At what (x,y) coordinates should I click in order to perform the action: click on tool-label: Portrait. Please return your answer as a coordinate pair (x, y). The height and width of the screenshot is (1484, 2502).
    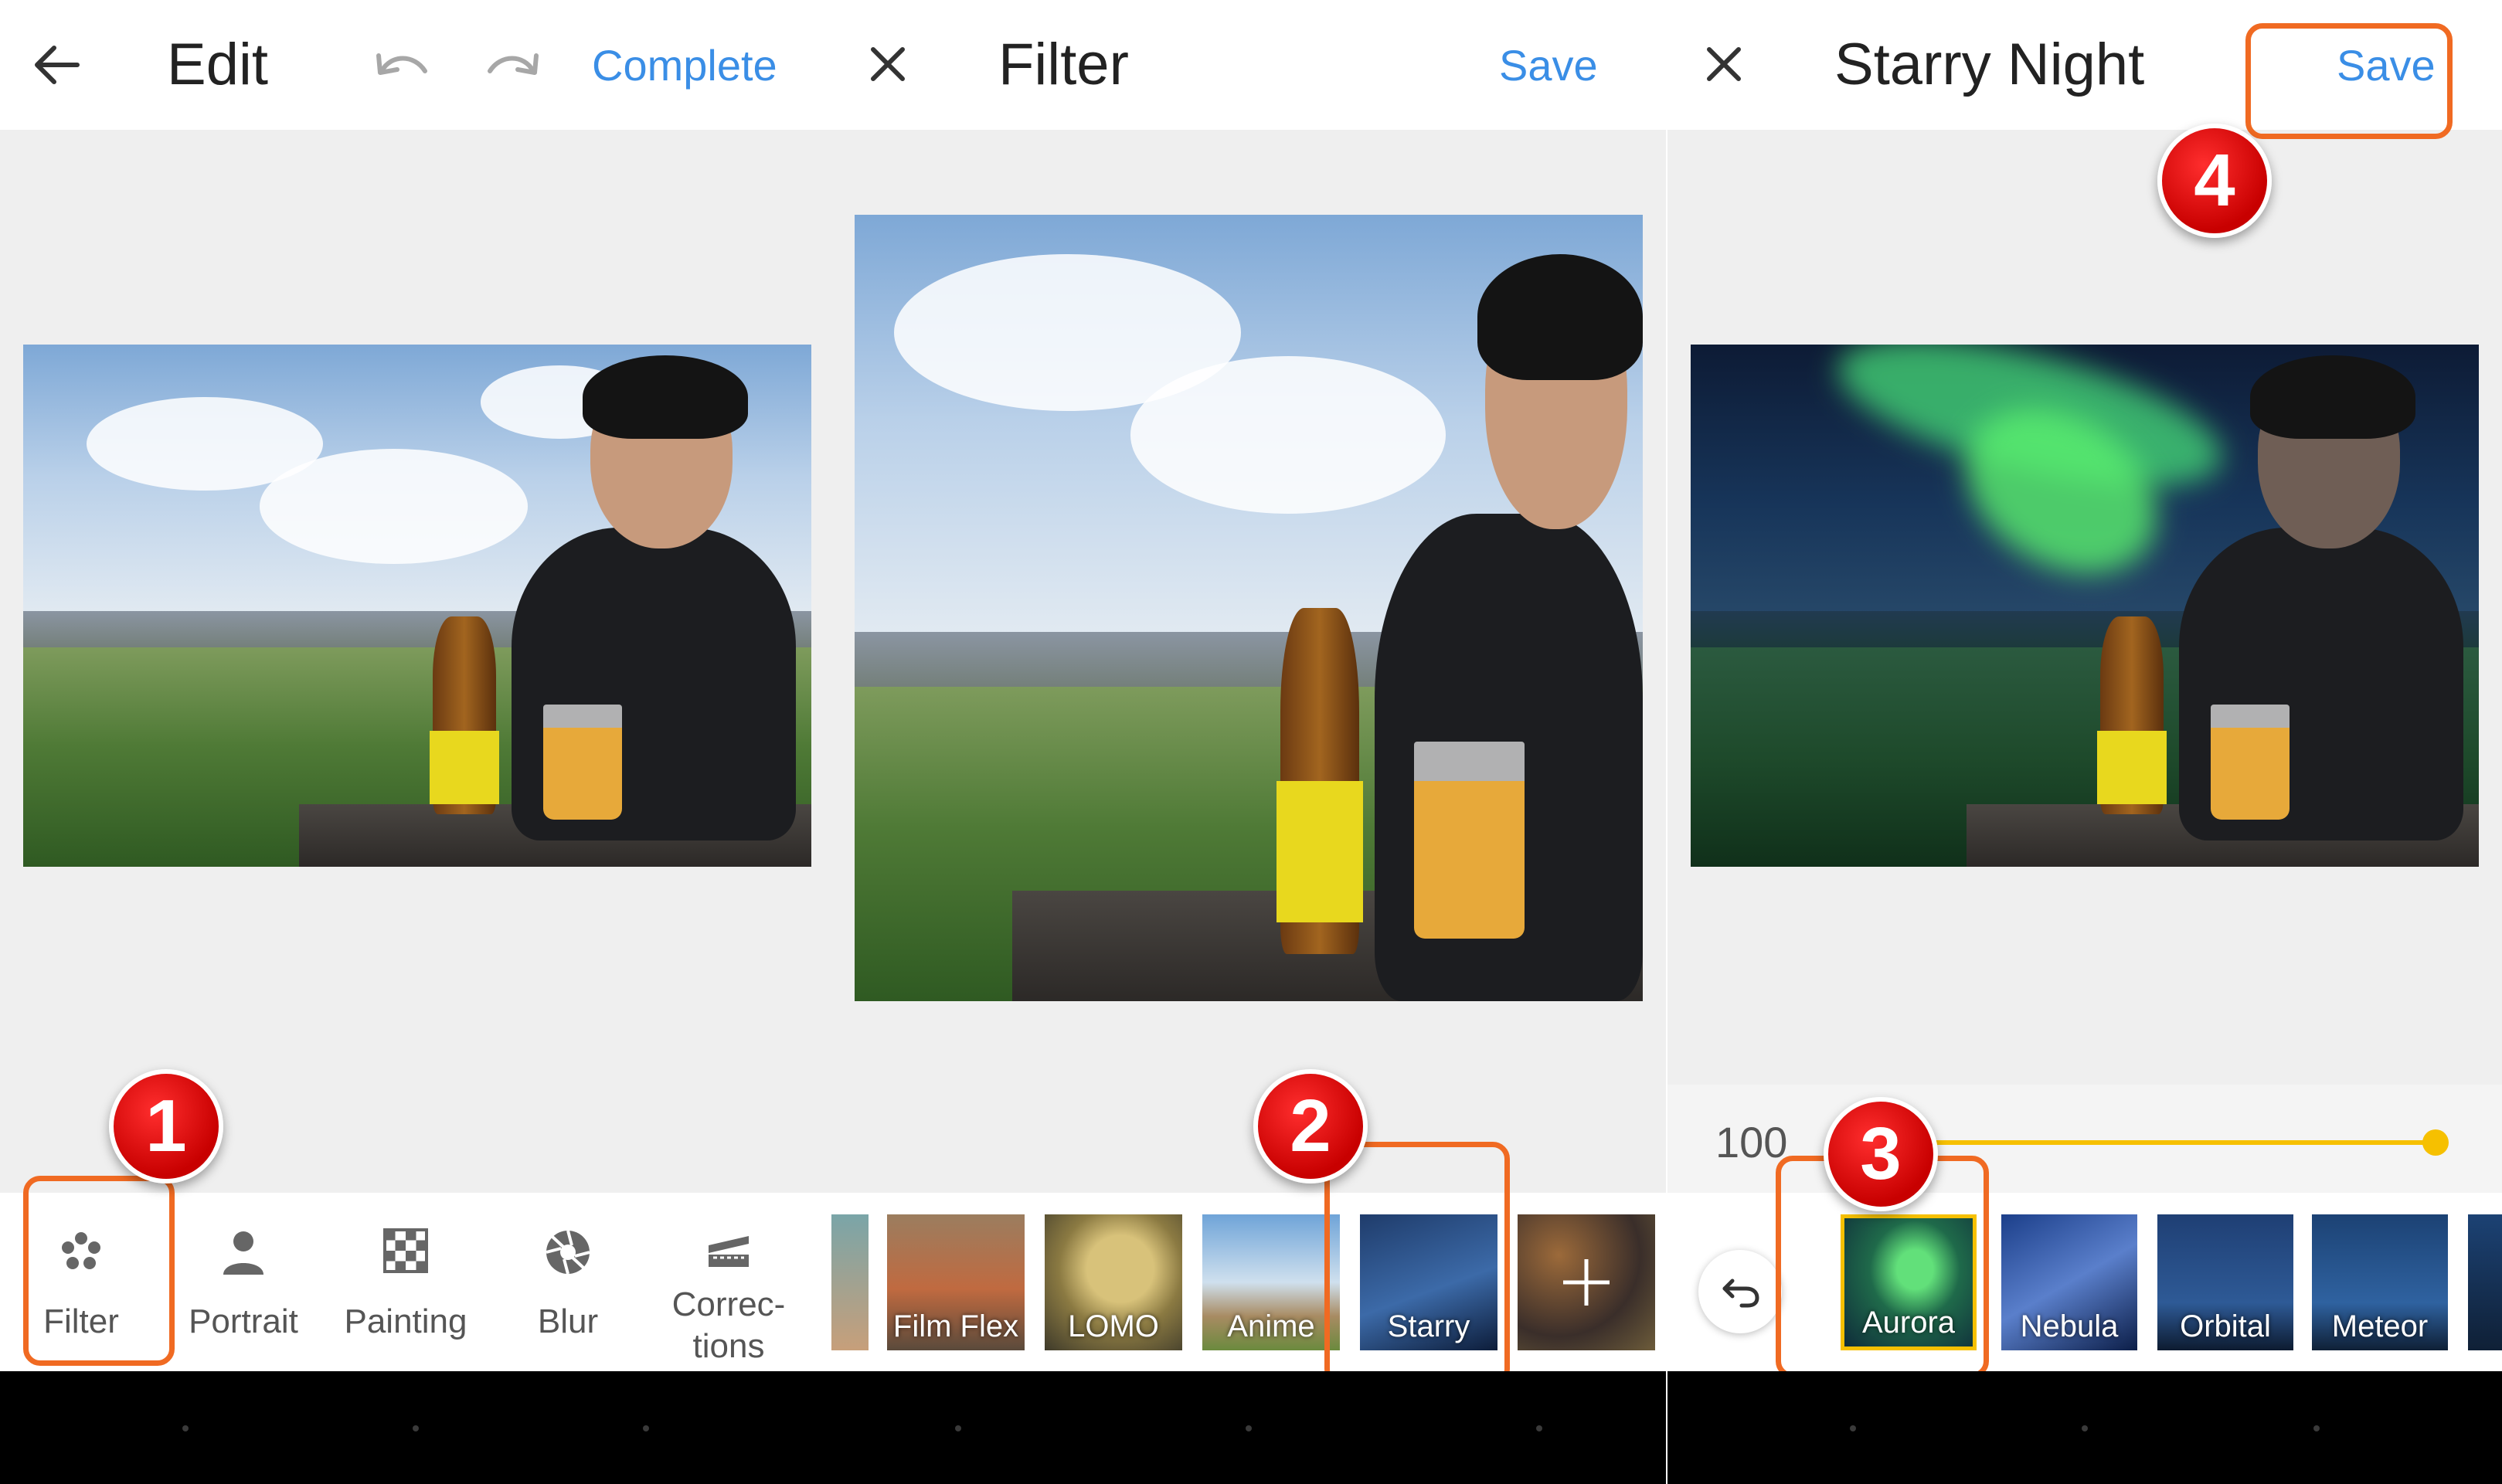
    Looking at the image, I should click on (244, 1321).